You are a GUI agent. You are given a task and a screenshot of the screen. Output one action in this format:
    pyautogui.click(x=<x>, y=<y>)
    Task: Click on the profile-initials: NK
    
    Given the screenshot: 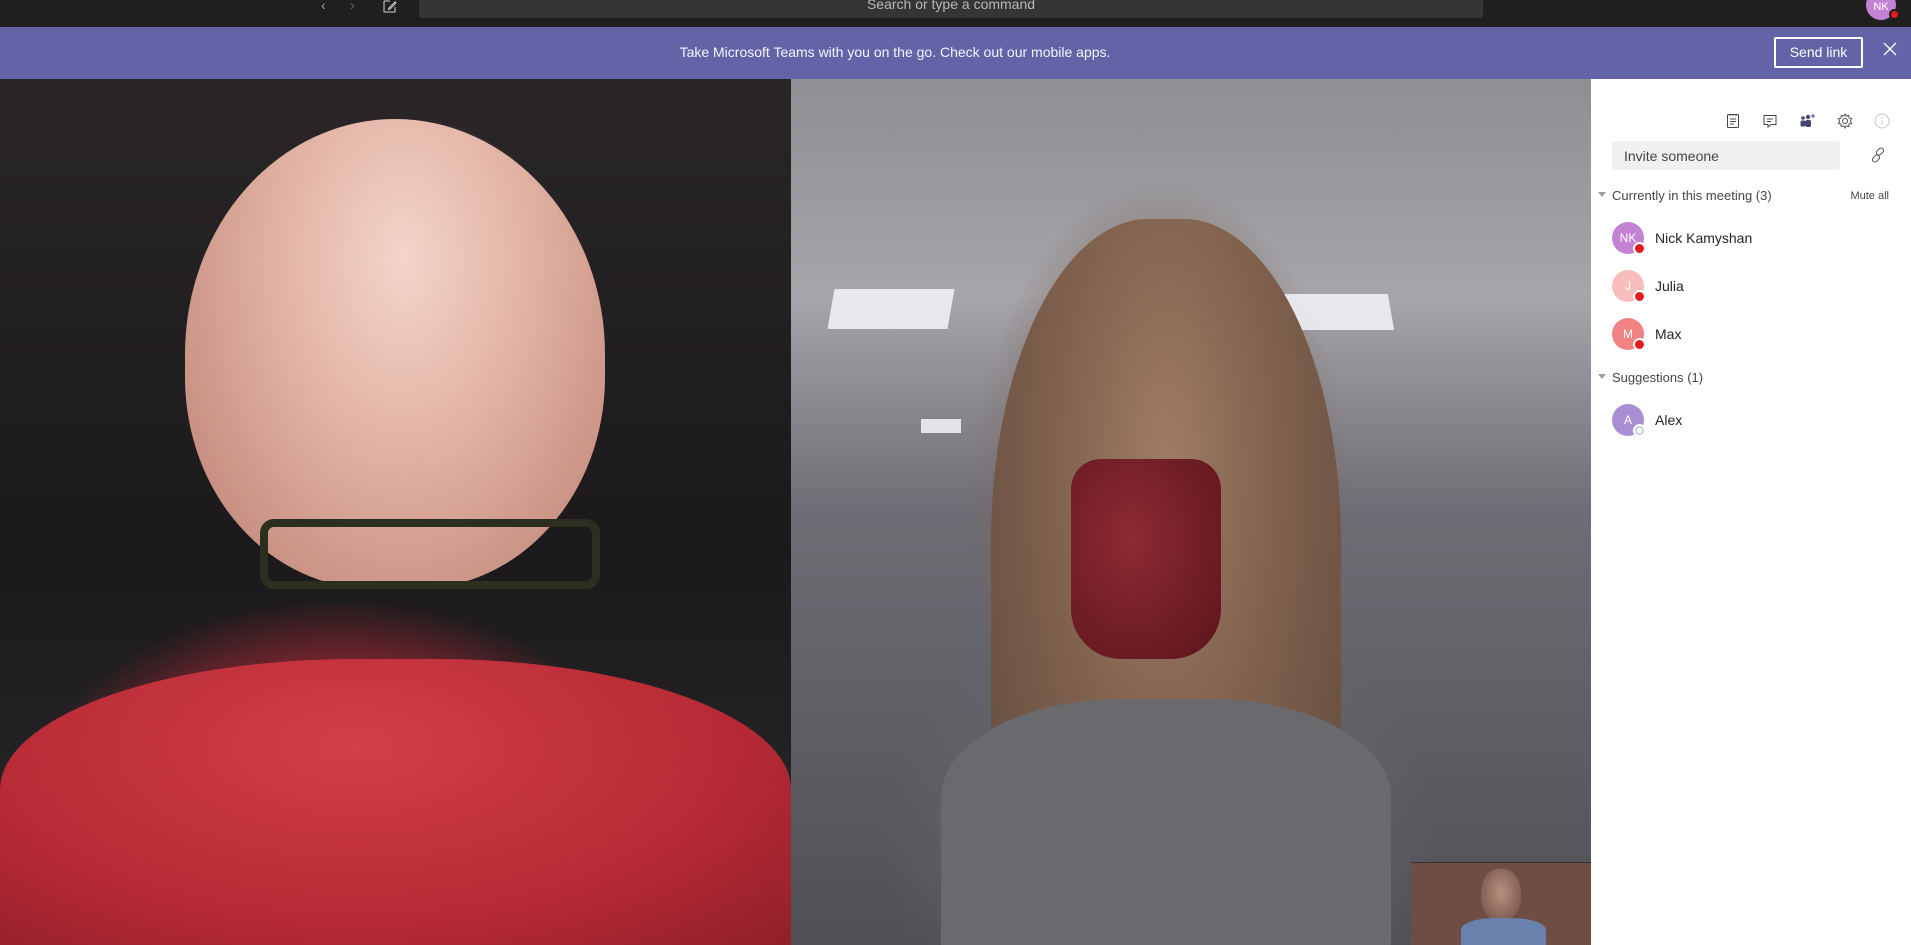 What is the action you would take?
    pyautogui.click(x=1881, y=7)
    